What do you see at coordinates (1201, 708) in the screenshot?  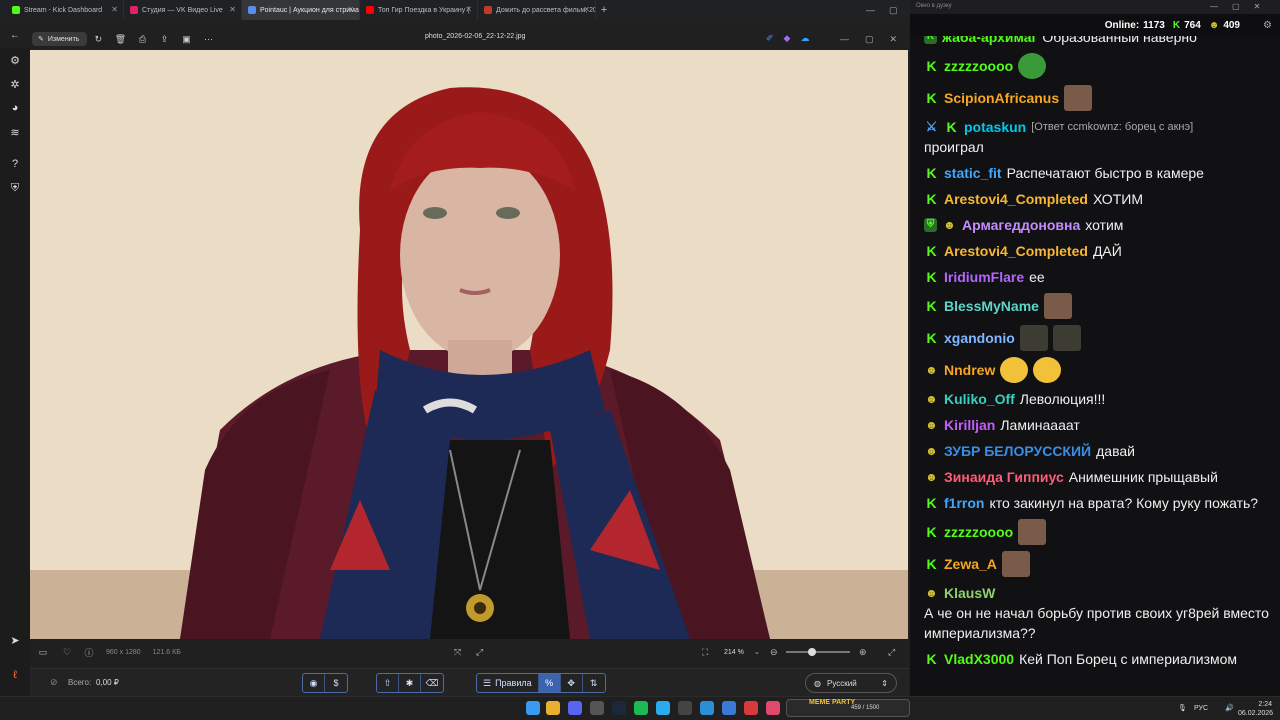 I see `lang-indicator: РУС` at bounding box center [1201, 708].